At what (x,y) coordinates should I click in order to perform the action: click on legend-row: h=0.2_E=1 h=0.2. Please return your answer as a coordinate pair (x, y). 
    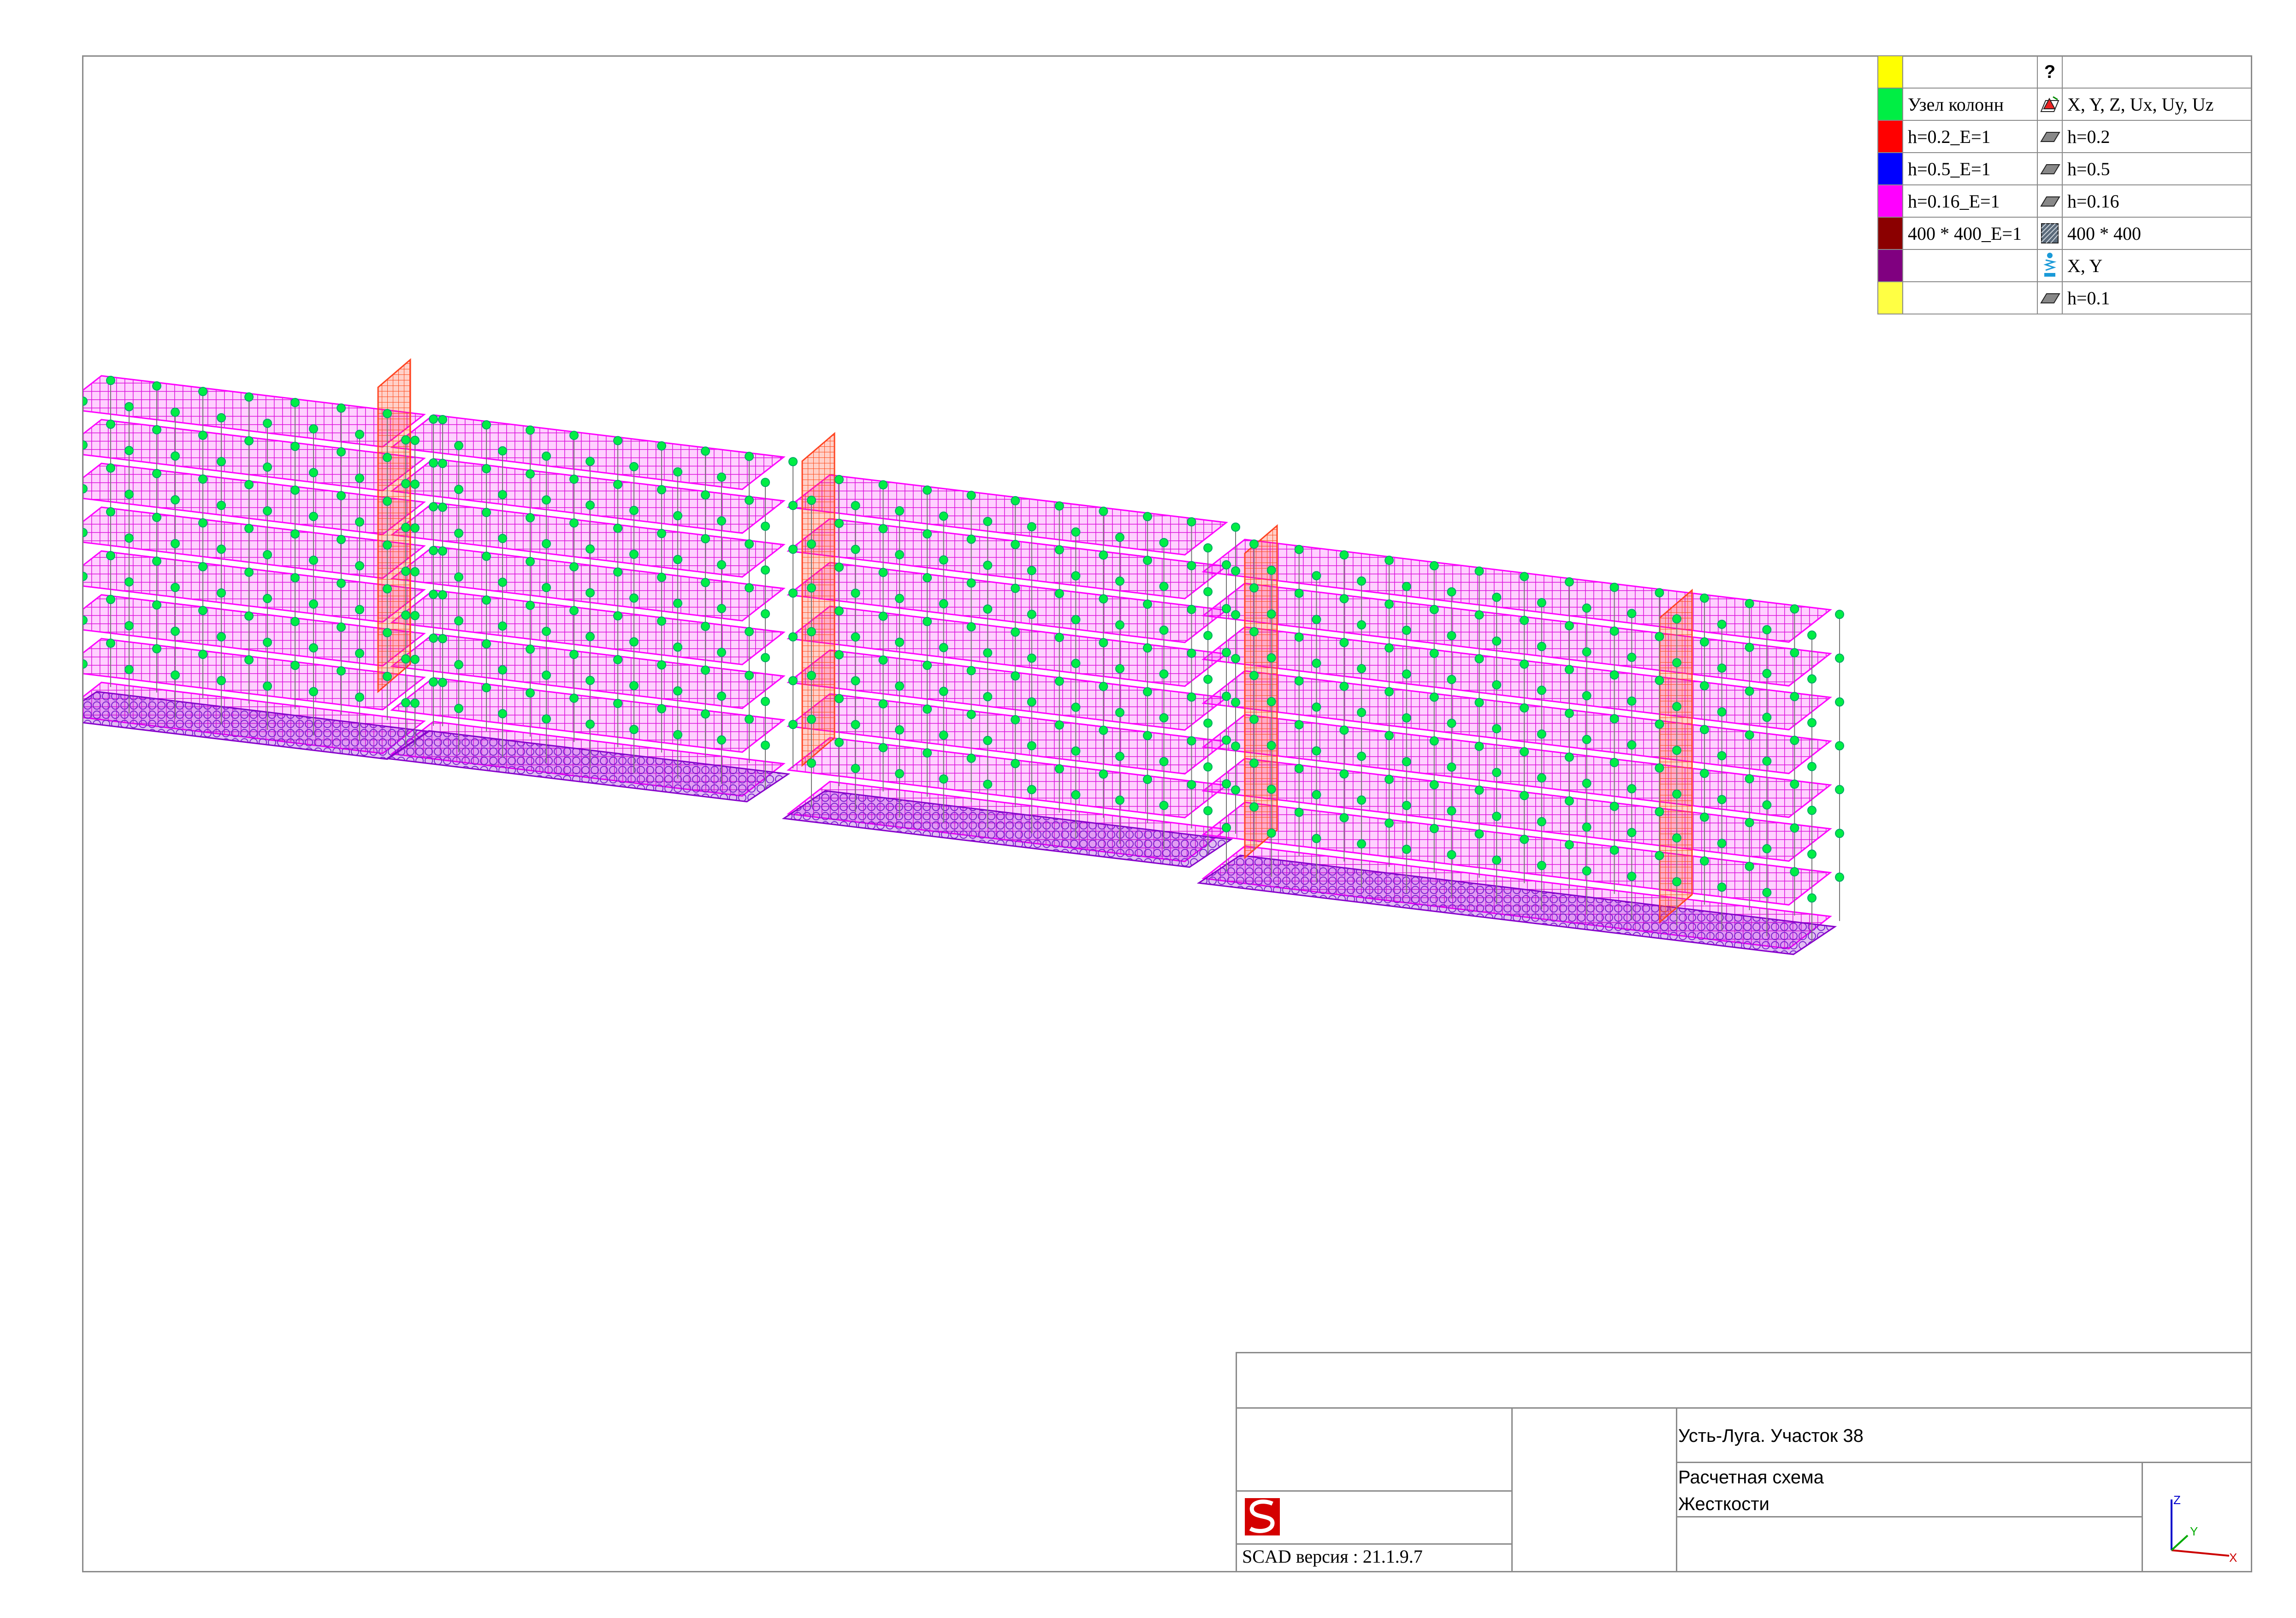
    Looking at the image, I should click on (2064, 136).